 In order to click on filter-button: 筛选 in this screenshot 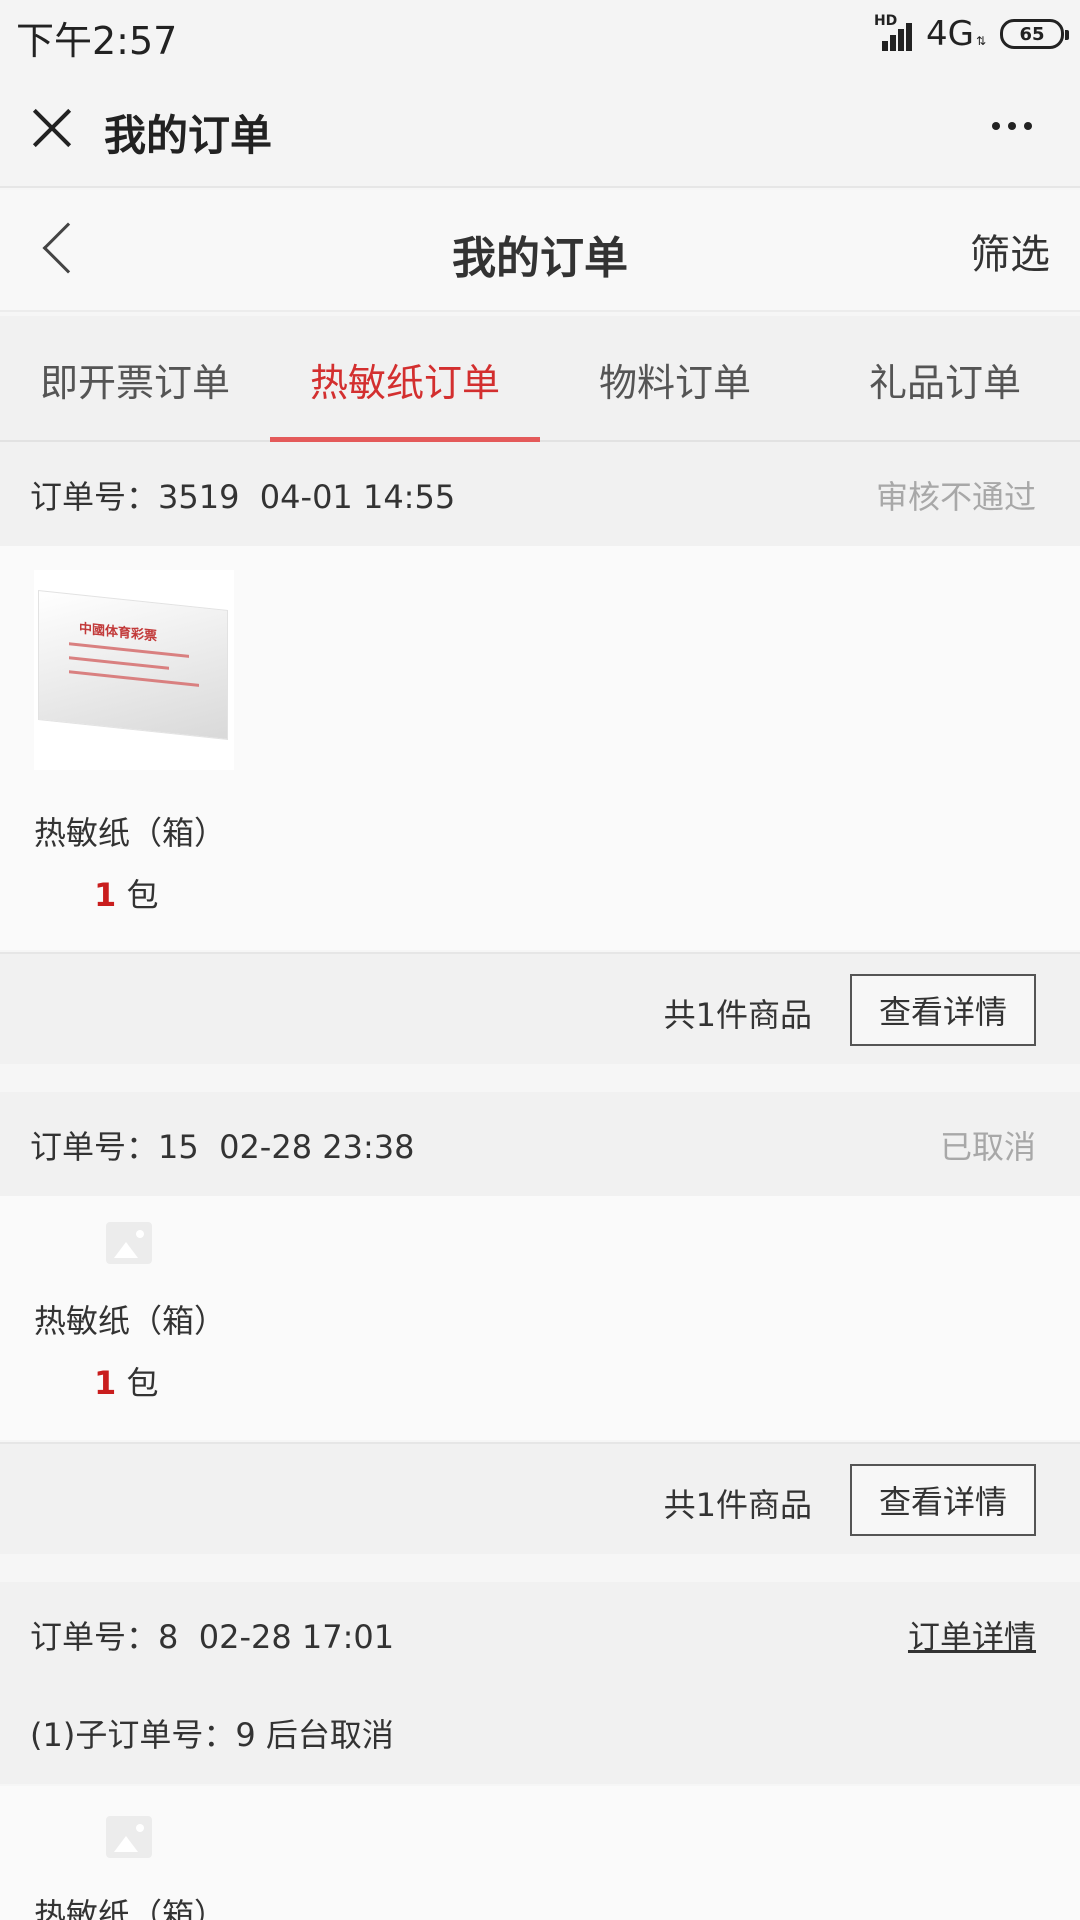, I will do `click(1010, 251)`.